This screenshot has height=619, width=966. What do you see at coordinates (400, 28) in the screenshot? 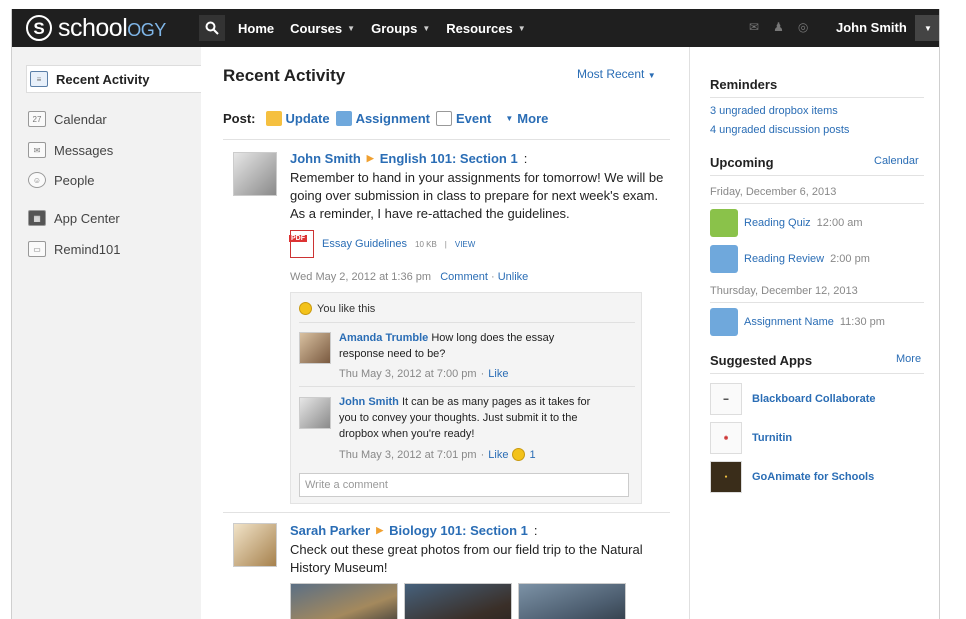
I see `nav-groups: Groups ▼` at bounding box center [400, 28].